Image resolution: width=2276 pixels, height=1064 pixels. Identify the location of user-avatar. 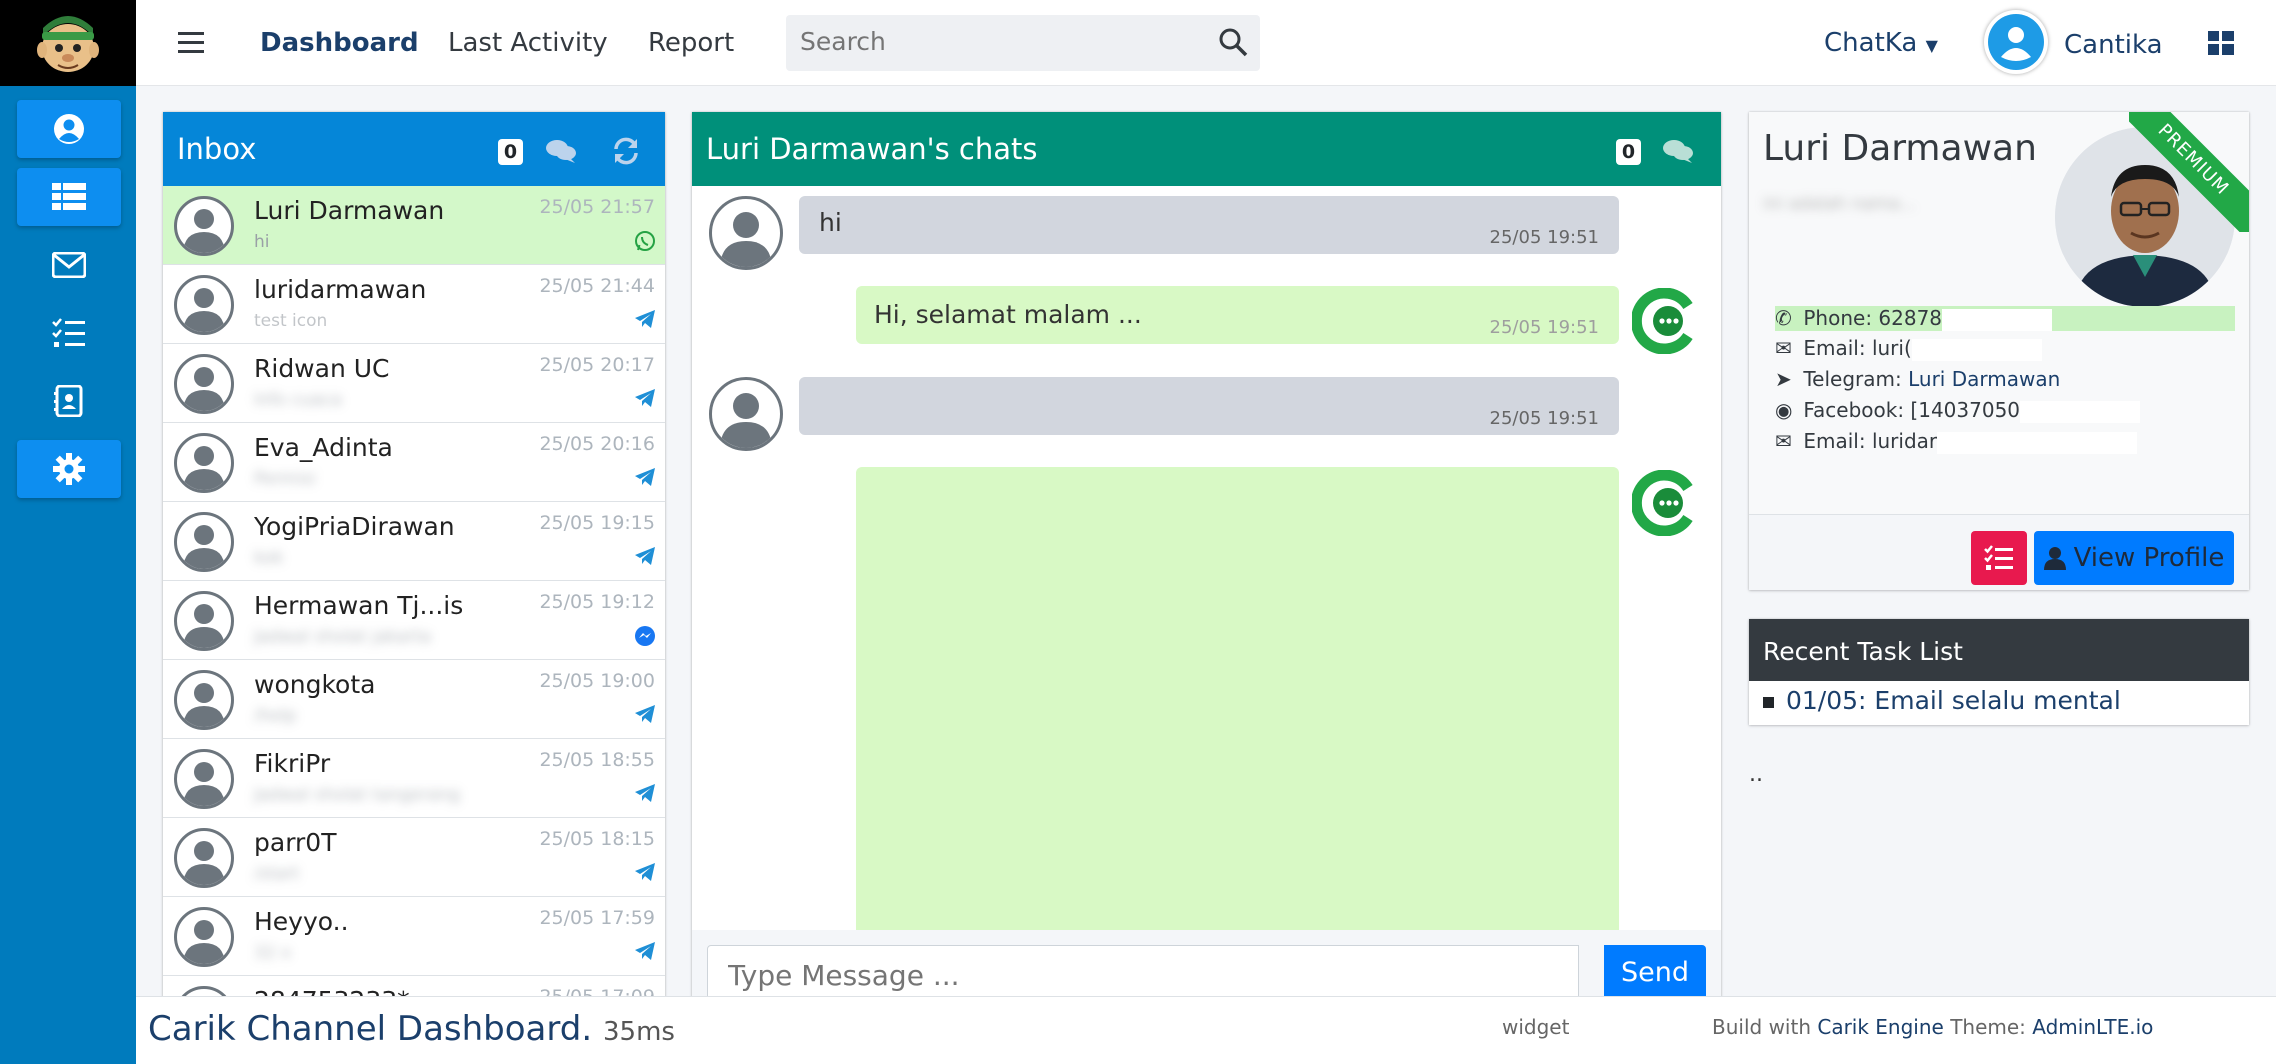
(2016, 42).